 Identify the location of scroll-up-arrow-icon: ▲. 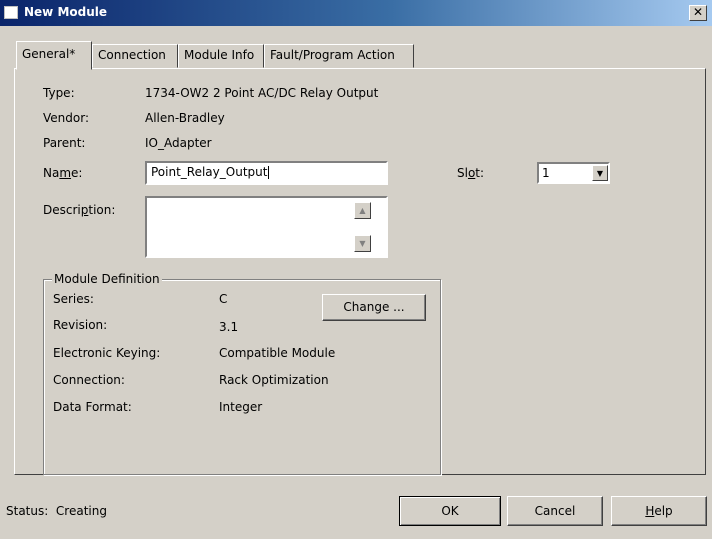
(362, 210).